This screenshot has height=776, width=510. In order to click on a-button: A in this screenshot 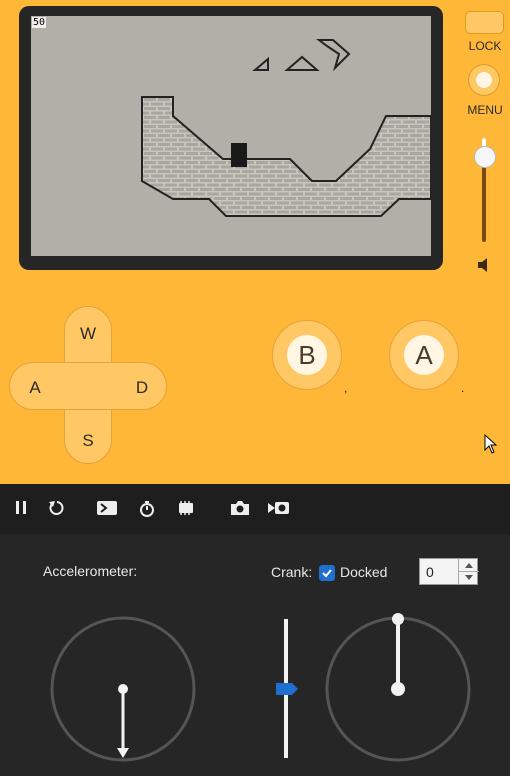, I will do `click(424, 355)`.